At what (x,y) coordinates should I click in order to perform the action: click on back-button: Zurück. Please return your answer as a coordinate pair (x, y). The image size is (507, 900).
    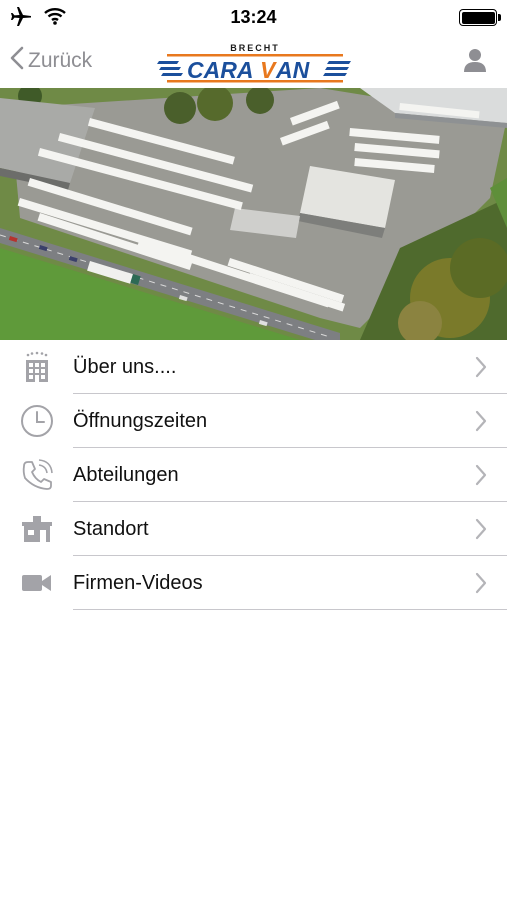
    Looking at the image, I should click on (51, 60).